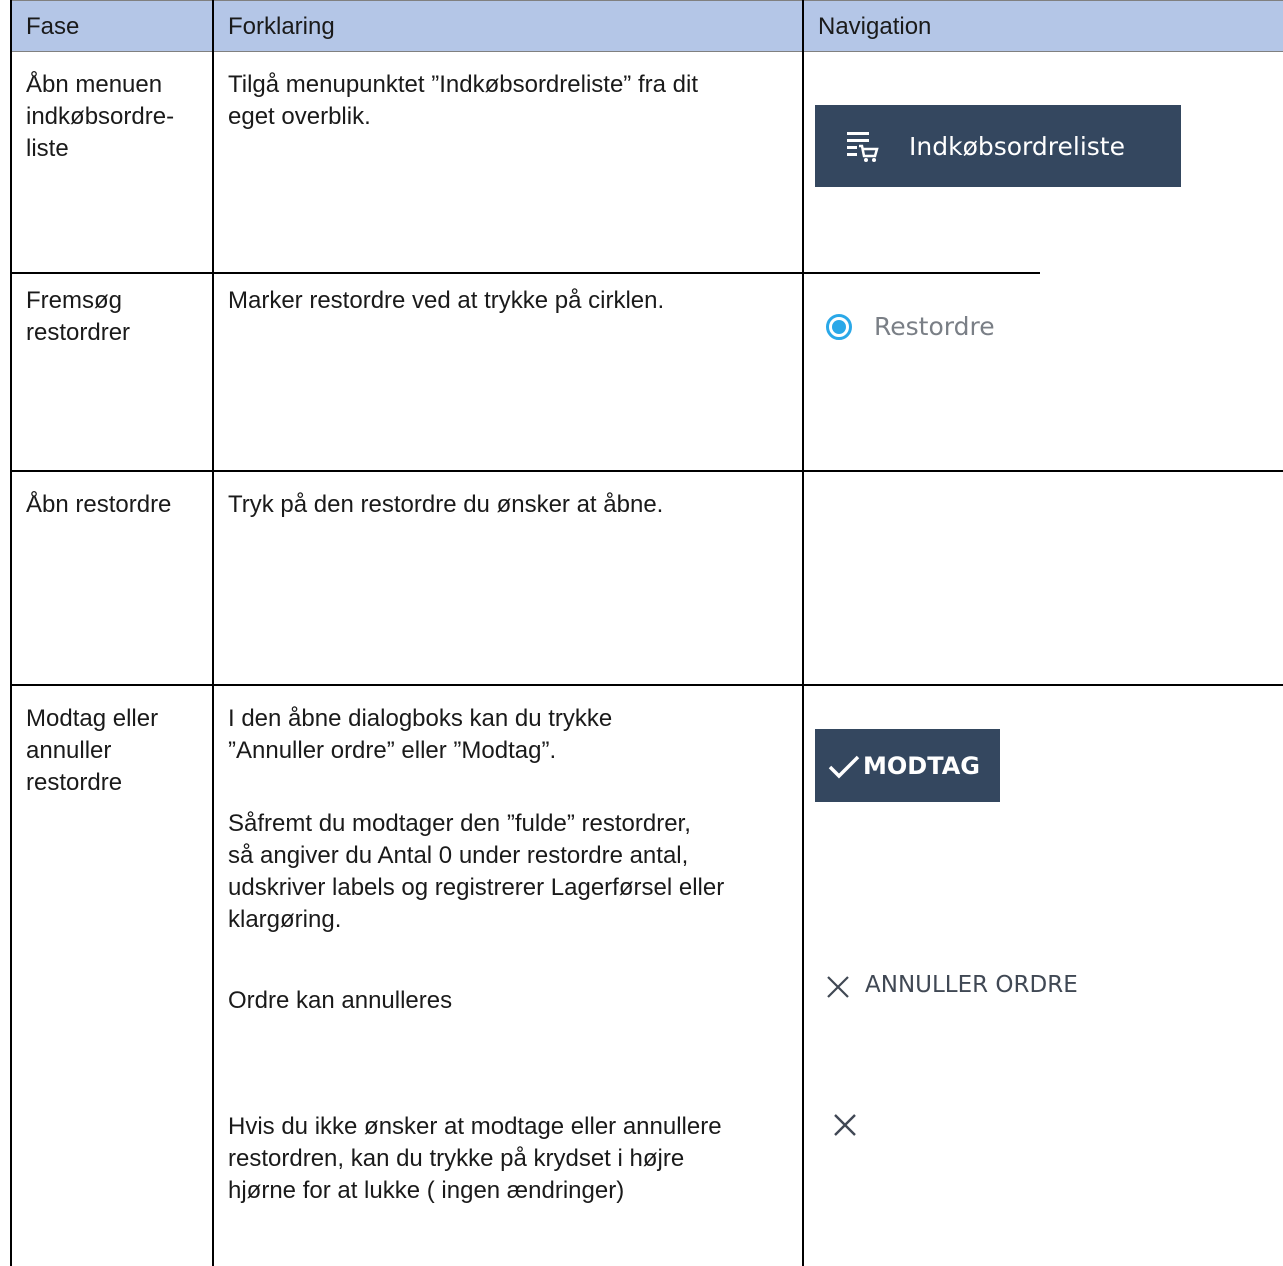  I want to click on radio-selected-icon, so click(839, 326).